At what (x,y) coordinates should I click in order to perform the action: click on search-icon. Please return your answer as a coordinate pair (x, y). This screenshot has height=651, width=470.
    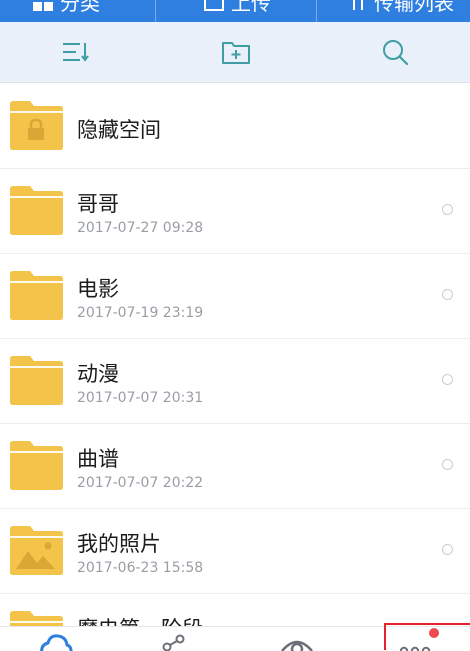
    Looking at the image, I should click on (396, 53).